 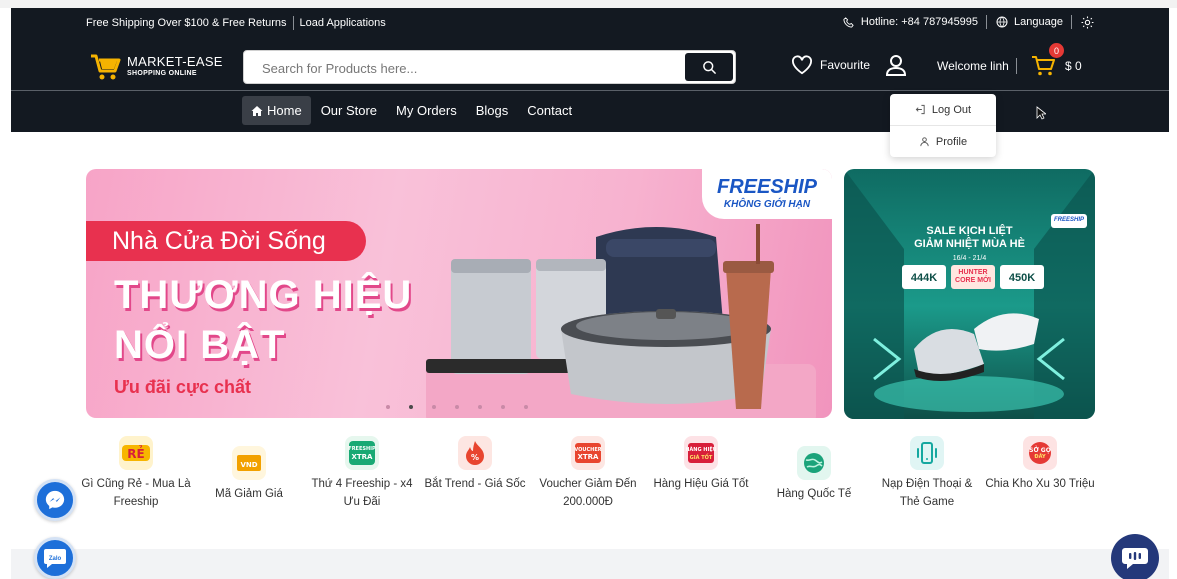 I want to click on category-item: FREESHIP XTRA Thứ 4 Freeship - x4 Ưu Đãi, so click(x=362, y=473).